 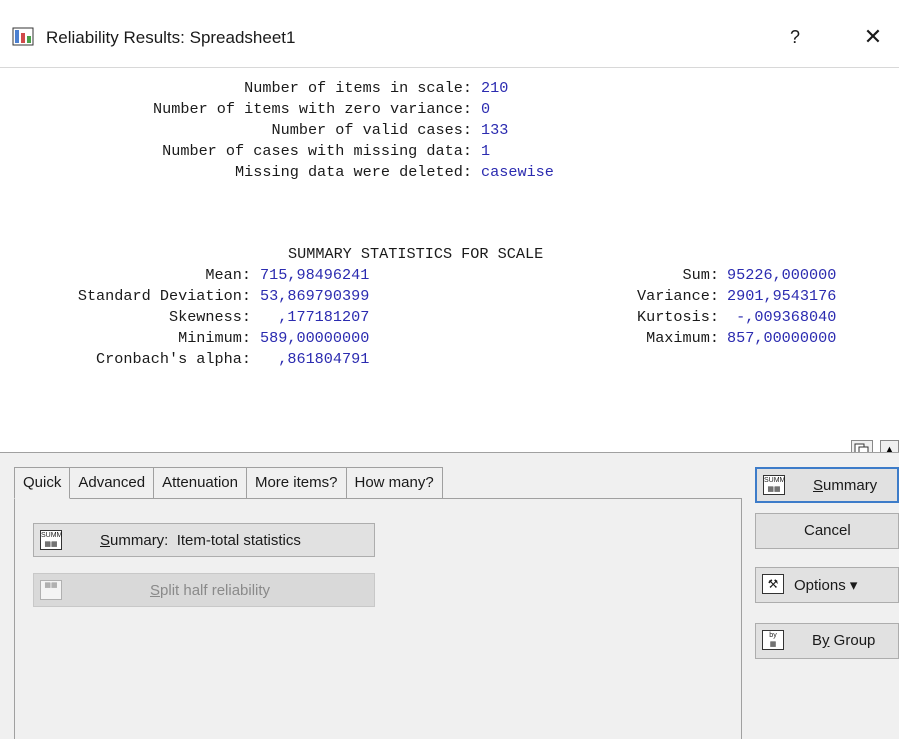 I want to click on summary-heading: SUMMARY STATISTICS FOR SCALE, so click(x=416, y=254).